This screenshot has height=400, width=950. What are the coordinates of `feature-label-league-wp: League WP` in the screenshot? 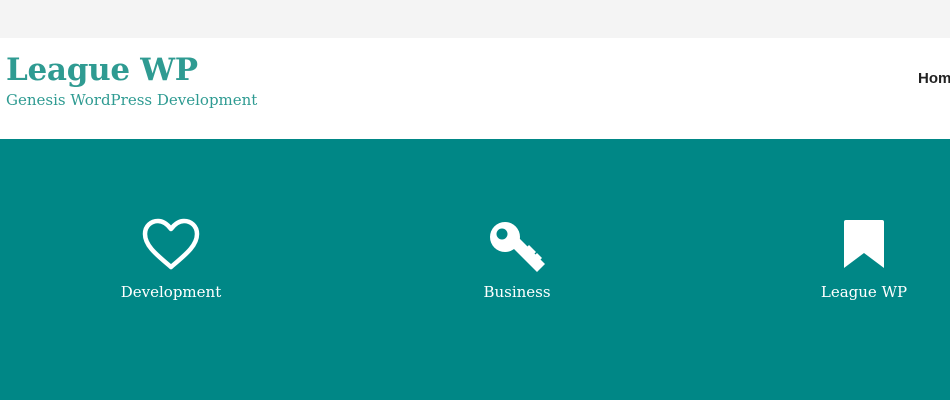 It's located at (864, 292).